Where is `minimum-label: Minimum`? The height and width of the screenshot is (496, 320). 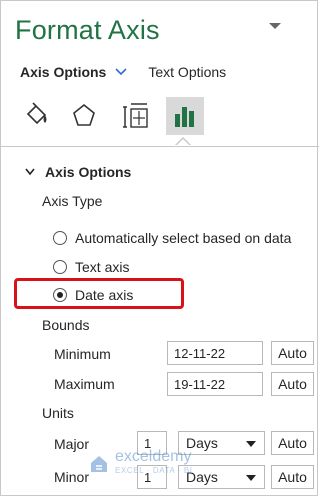 minimum-label: Minimum is located at coordinates (82, 354).